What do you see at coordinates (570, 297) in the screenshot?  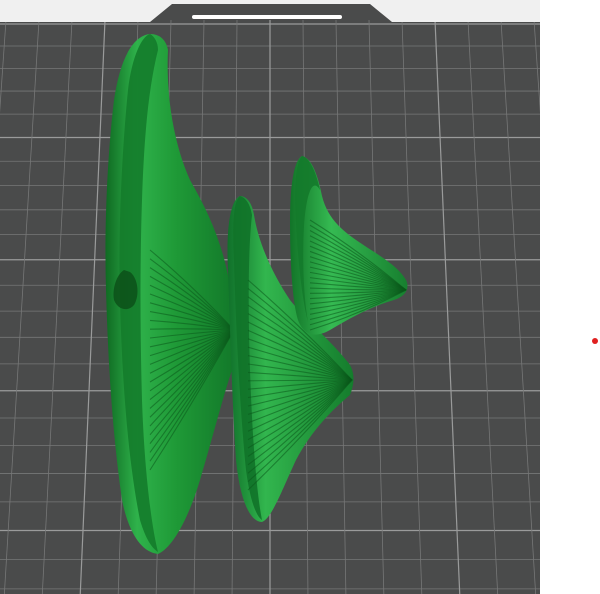 I see `side-panel` at bounding box center [570, 297].